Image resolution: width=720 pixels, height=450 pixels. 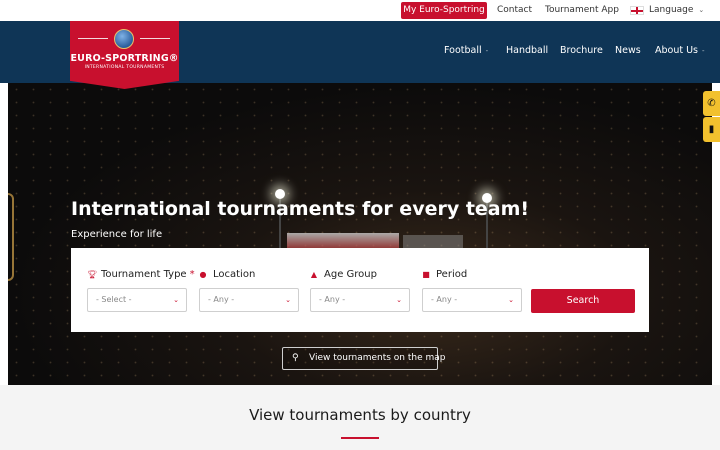 What do you see at coordinates (360, 415) in the screenshot?
I see `section-title: View tournaments by country` at bounding box center [360, 415].